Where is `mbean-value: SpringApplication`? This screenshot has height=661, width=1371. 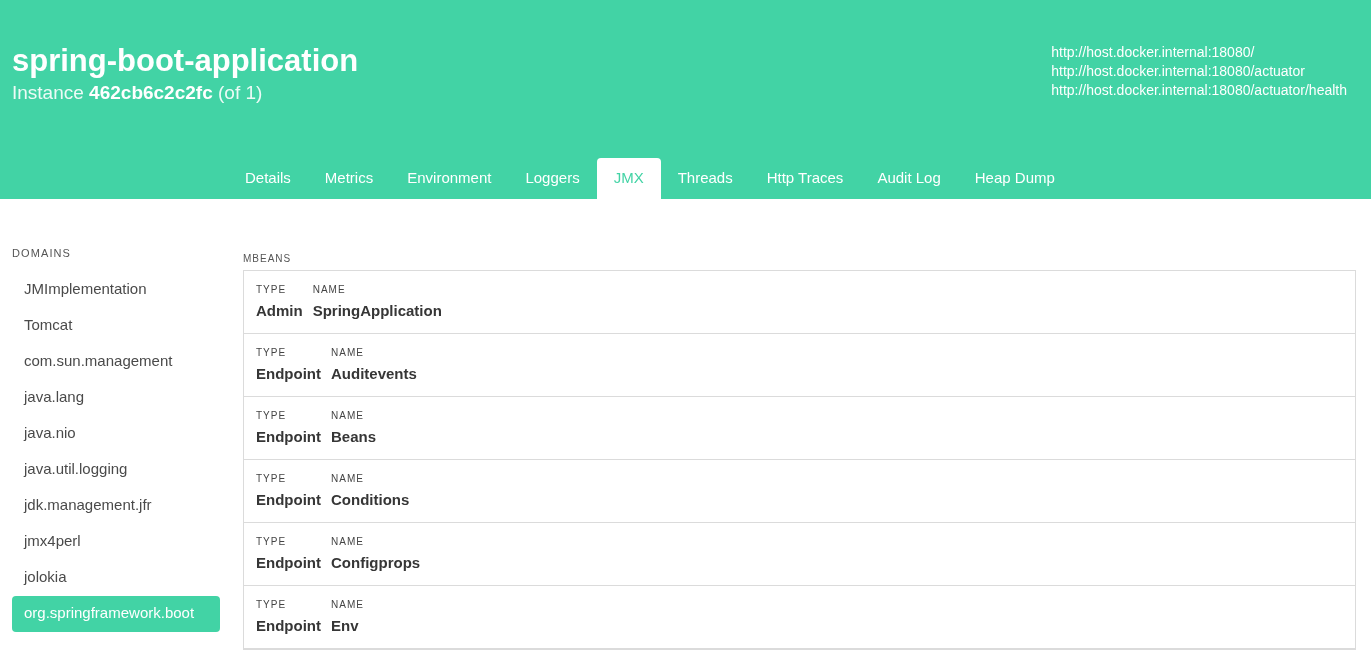
mbean-value: SpringApplication is located at coordinates (377, 311).